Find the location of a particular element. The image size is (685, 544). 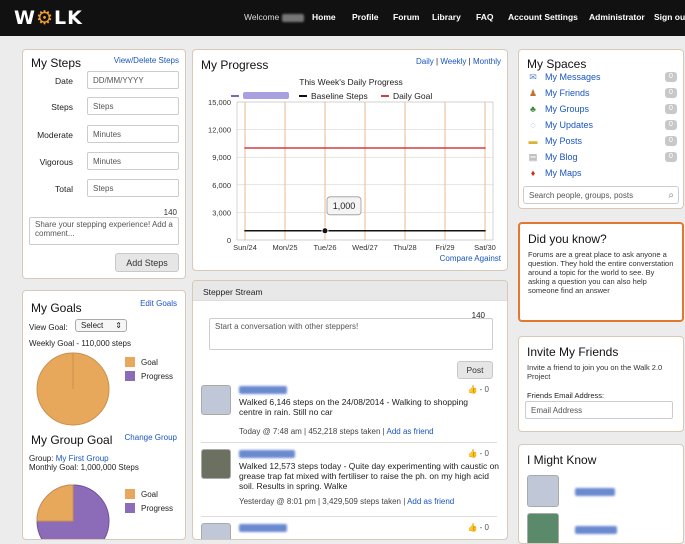

nav-administrator: Administrator is located at coordinates (617, 17).